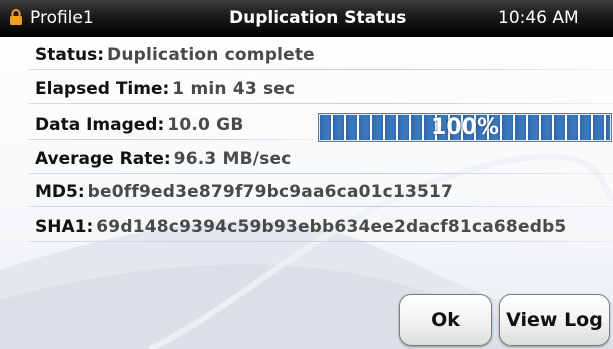 This screenshot has width=613, height=349. I want to click on average-rate-label: Average Rate, so click(99, 159).